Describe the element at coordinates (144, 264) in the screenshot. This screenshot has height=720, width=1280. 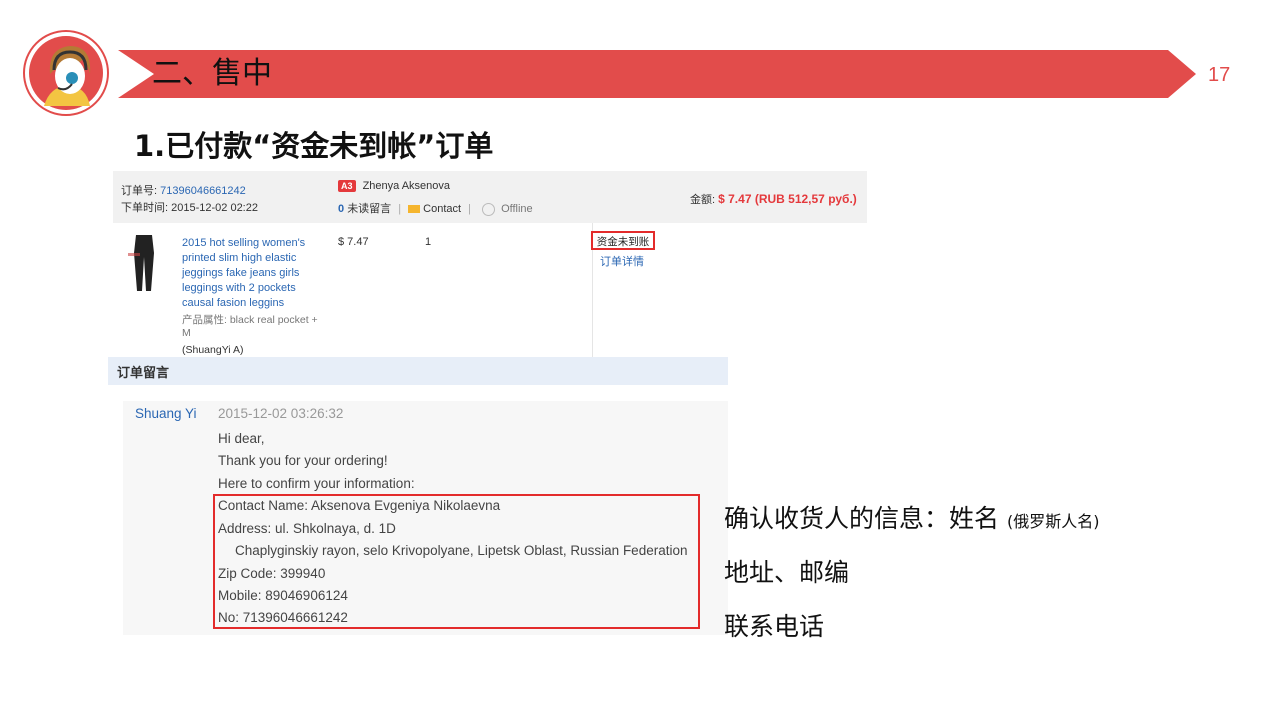
I see `product-thumbnail` at that location.